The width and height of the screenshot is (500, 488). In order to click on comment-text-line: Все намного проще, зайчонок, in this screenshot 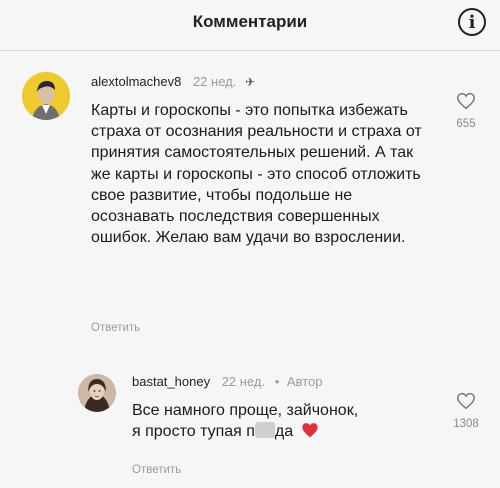, I will do `click(245, 410)`.